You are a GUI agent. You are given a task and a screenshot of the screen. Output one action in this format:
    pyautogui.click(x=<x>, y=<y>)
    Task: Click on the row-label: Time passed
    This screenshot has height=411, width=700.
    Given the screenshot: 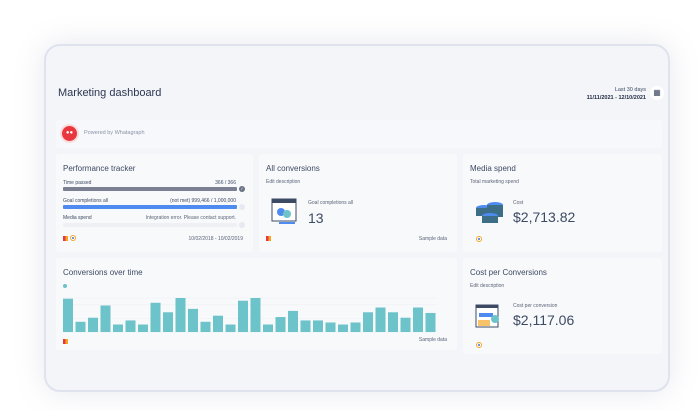 What is the action you would take?
    pyautogui.click(x=77, y=183)
    